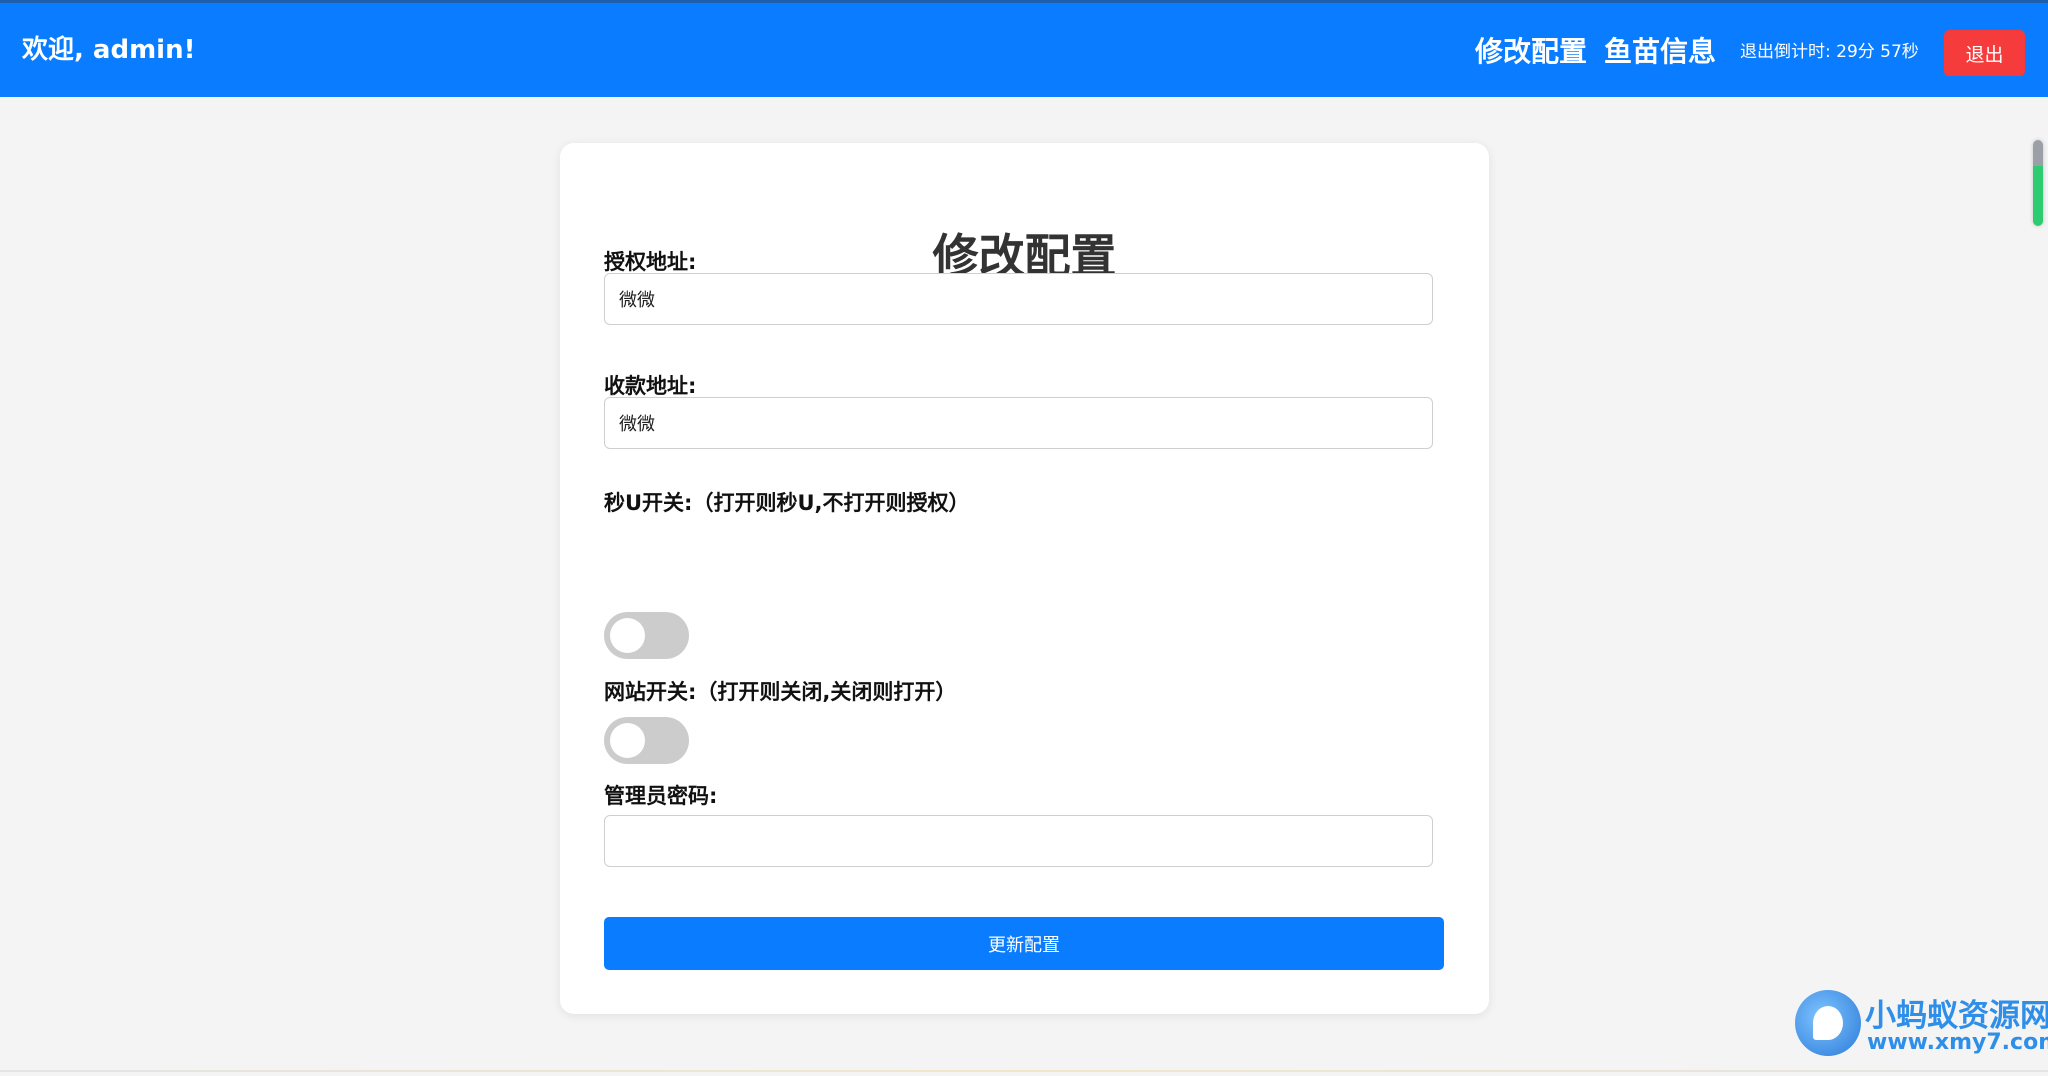  What do you see at coordinates (109, 50) in the screenshot?
I see `welcome-text: 欢迎, admin!` at bounding box center [109, 50].